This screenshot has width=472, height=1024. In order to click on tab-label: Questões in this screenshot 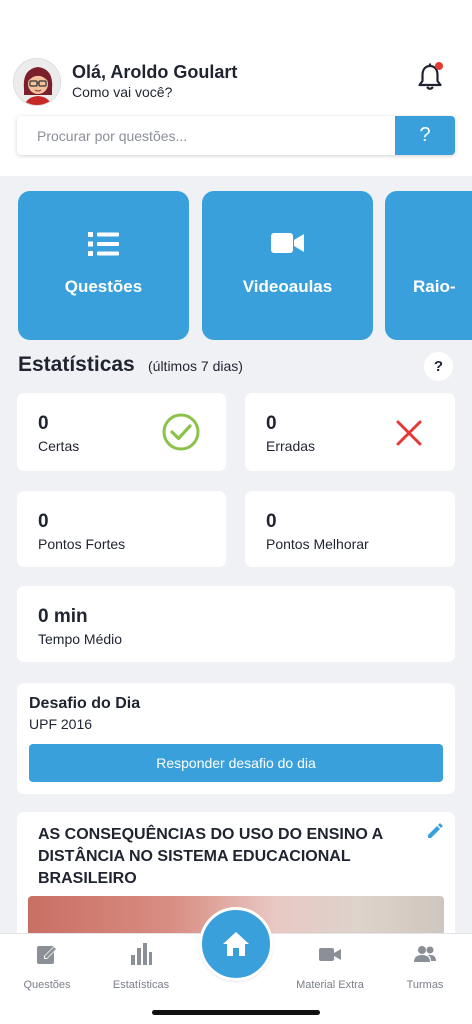, I will do `click(47, 985)`.